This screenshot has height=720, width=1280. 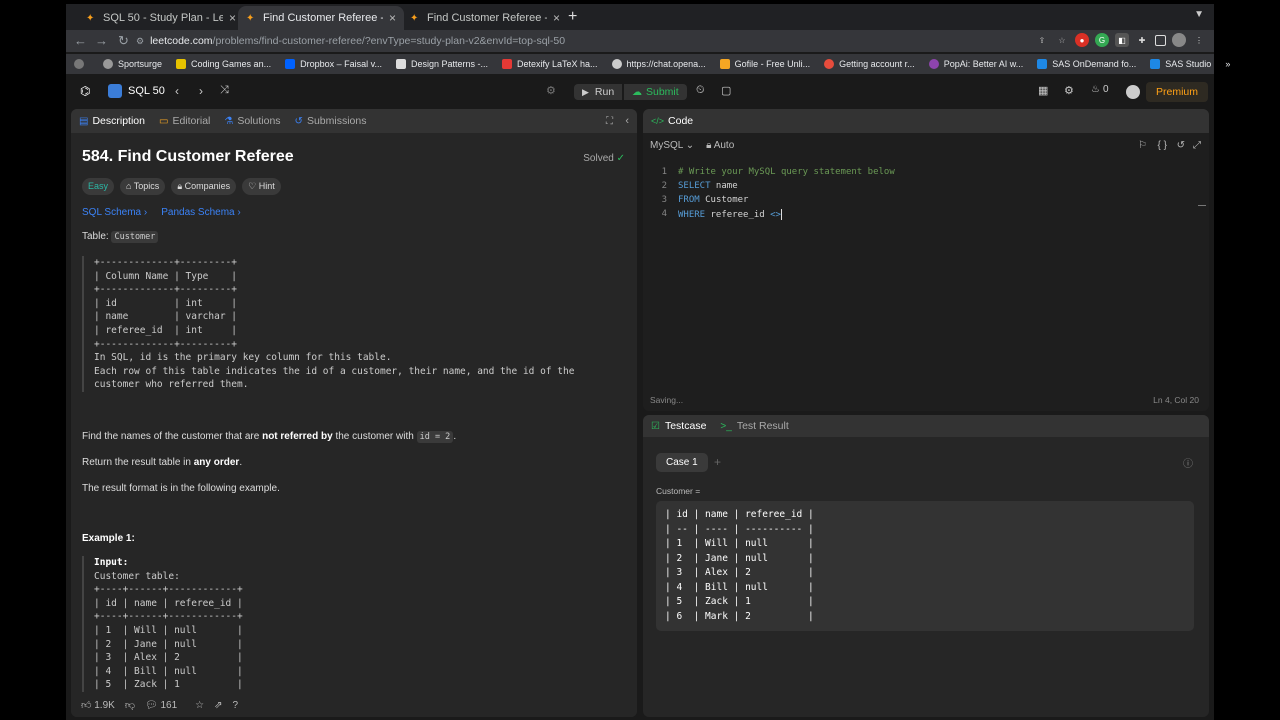 I want to click on case-1-button: Case 1, so click(x=682, y=462).